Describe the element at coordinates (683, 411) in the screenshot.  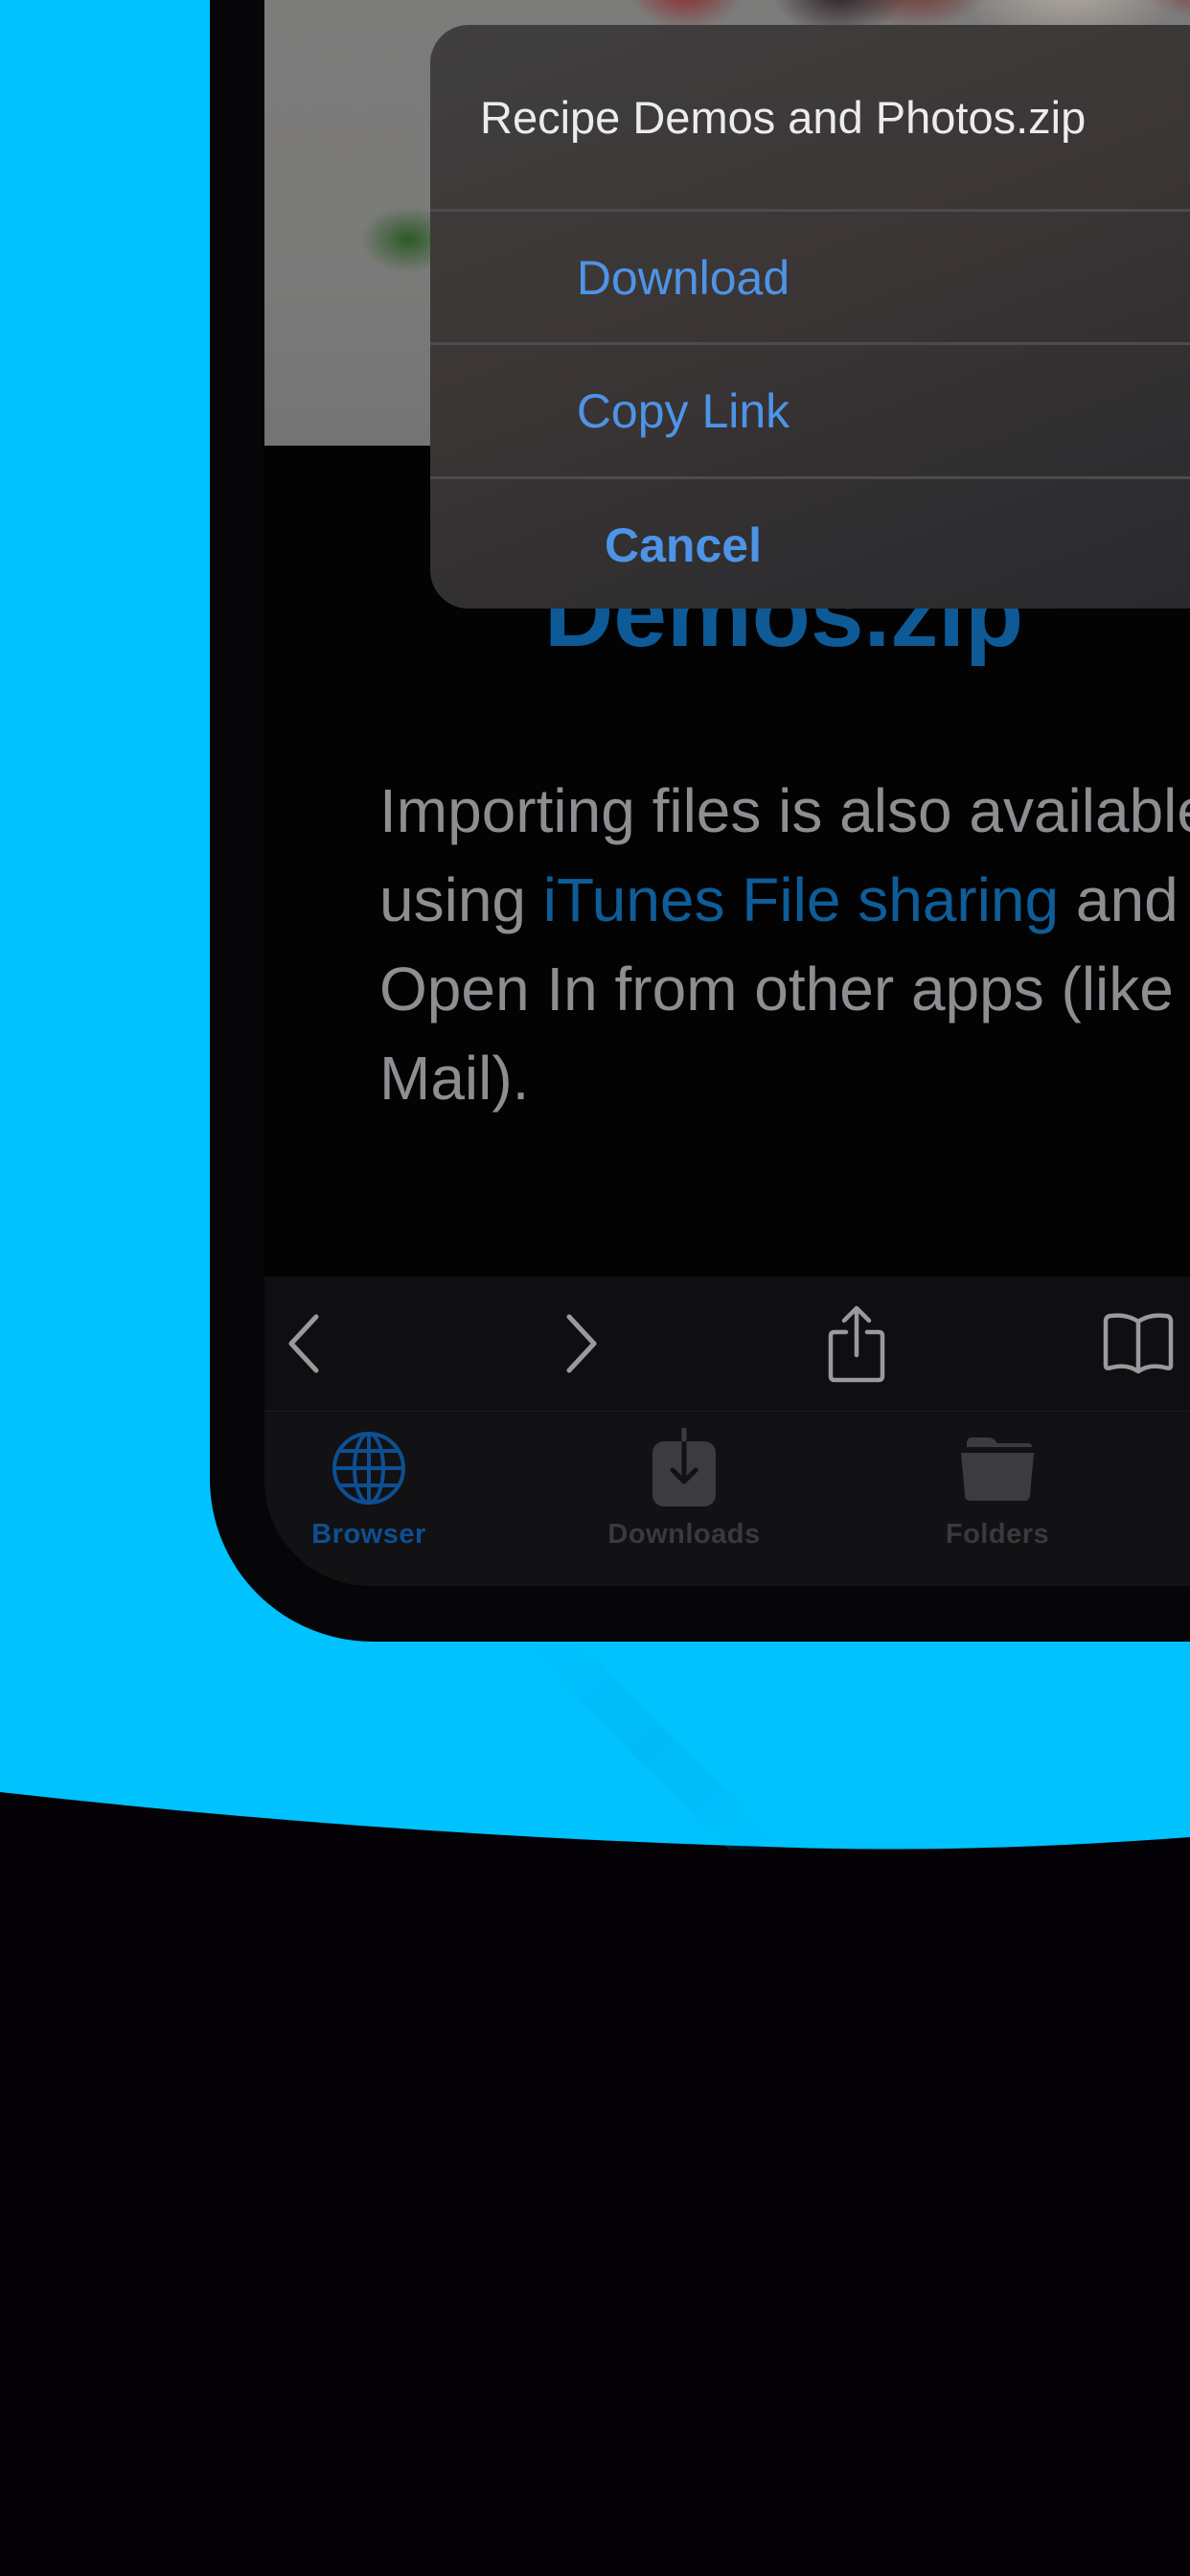
I see `copy-link-button-label: Copy Link` at that location.